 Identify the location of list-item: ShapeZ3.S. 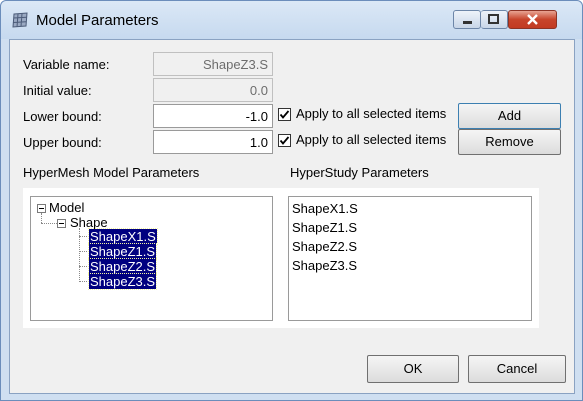
(324, 265).